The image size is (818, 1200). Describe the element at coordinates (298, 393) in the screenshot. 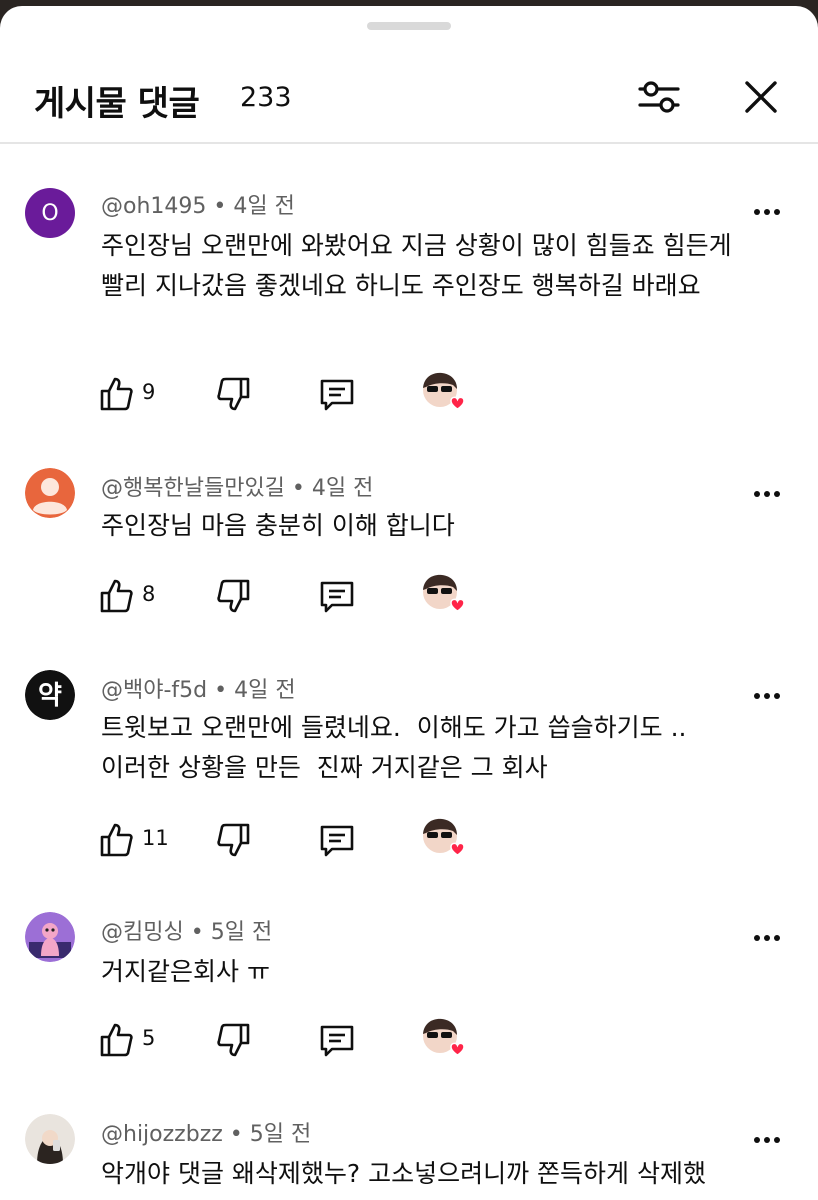

I see `comment-actions: 9` at that location.